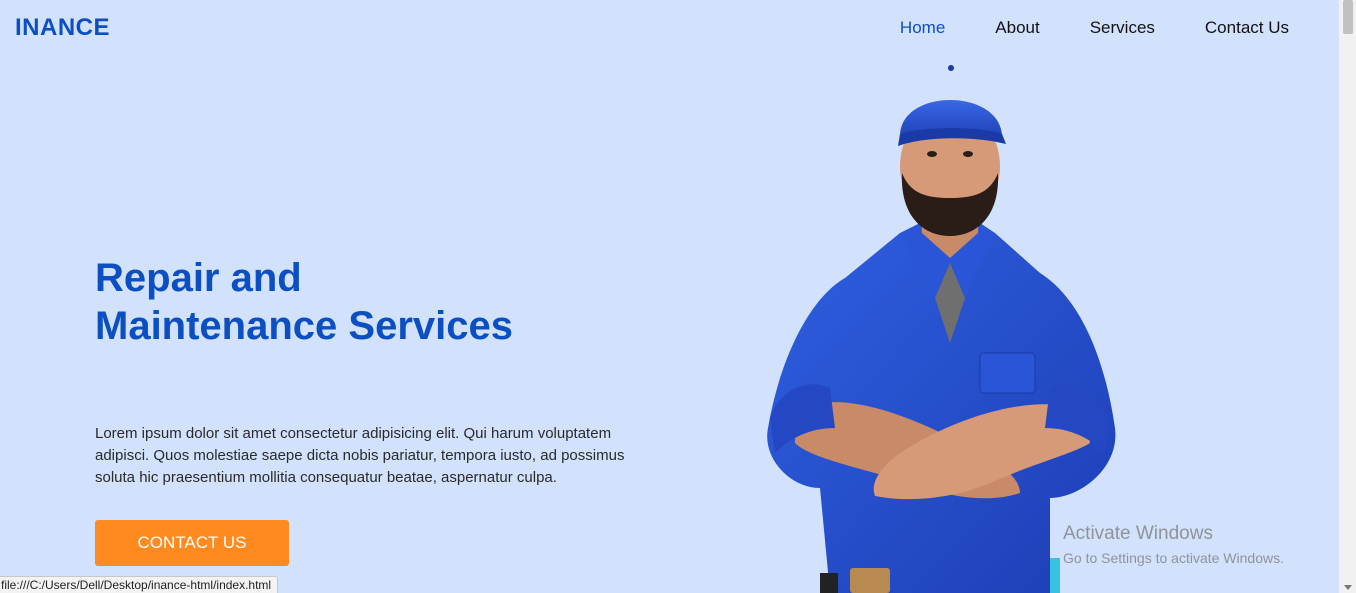 The height and width of the screenshot is (593, 1356). I want to click on contact-us-button: CONTACT US, so click(192, 543).